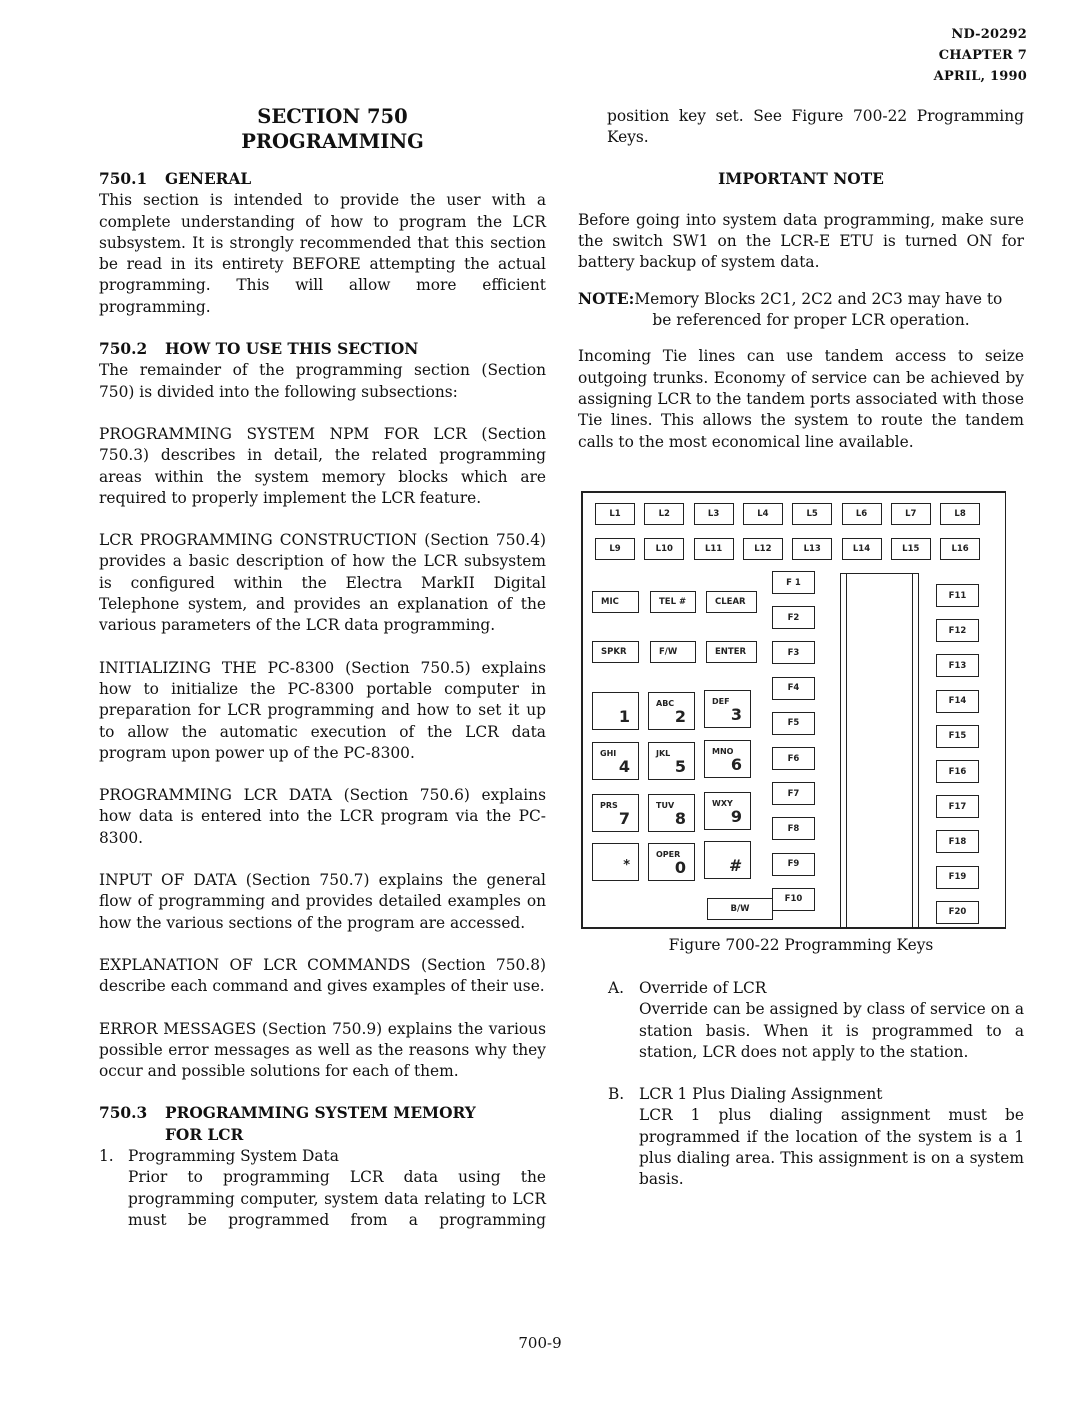 Image resolution: width=1080 pixels, height=1407 pixels. I want to click on function-key-f7-label: F7, so click(793, 793).